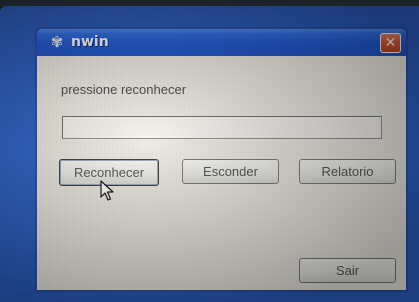 Image resolution: width=419 pixels, height=302 pixels. I want to click on close-icon: ✕, so click(390, 43).